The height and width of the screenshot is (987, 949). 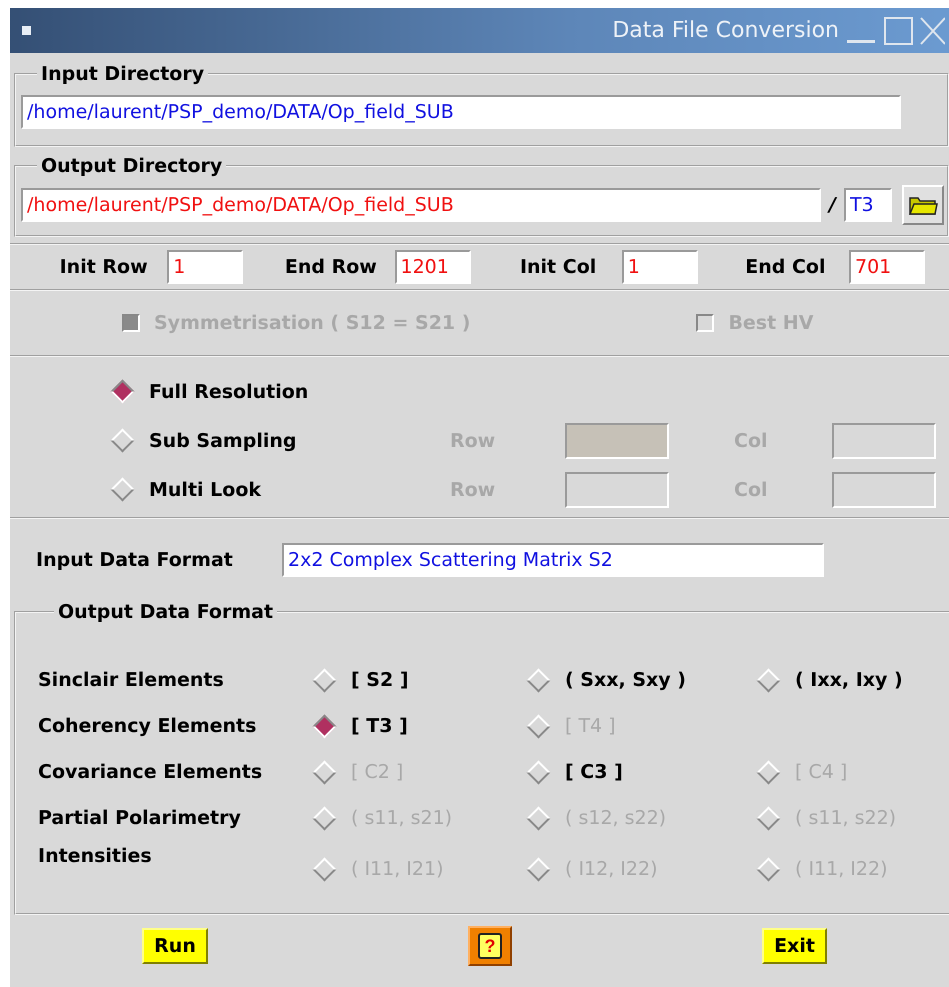 I want to click on output-directory-field: /home/laurent/PSP_demo/DATA/Op_field_SUB, so click(x=421, y=205).